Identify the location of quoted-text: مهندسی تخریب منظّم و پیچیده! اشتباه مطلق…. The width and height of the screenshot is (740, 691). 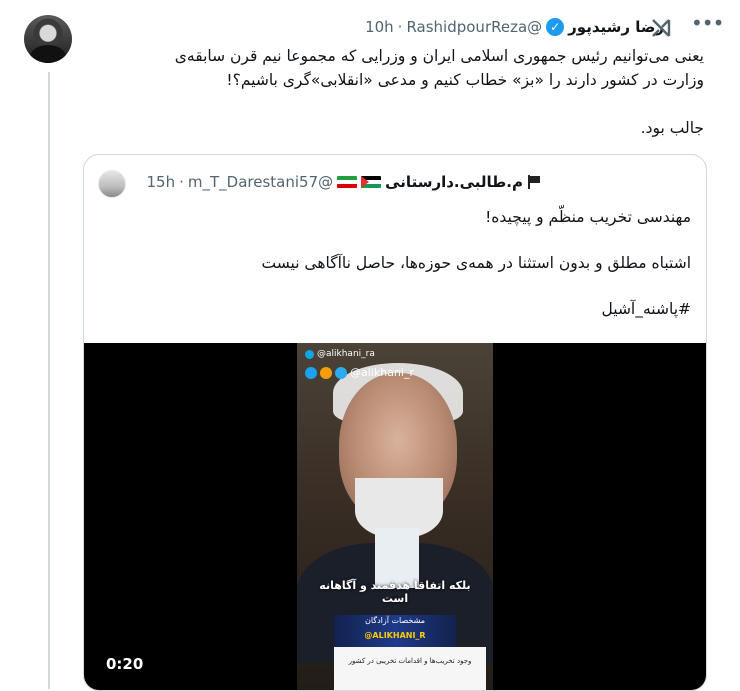
(396, 263).